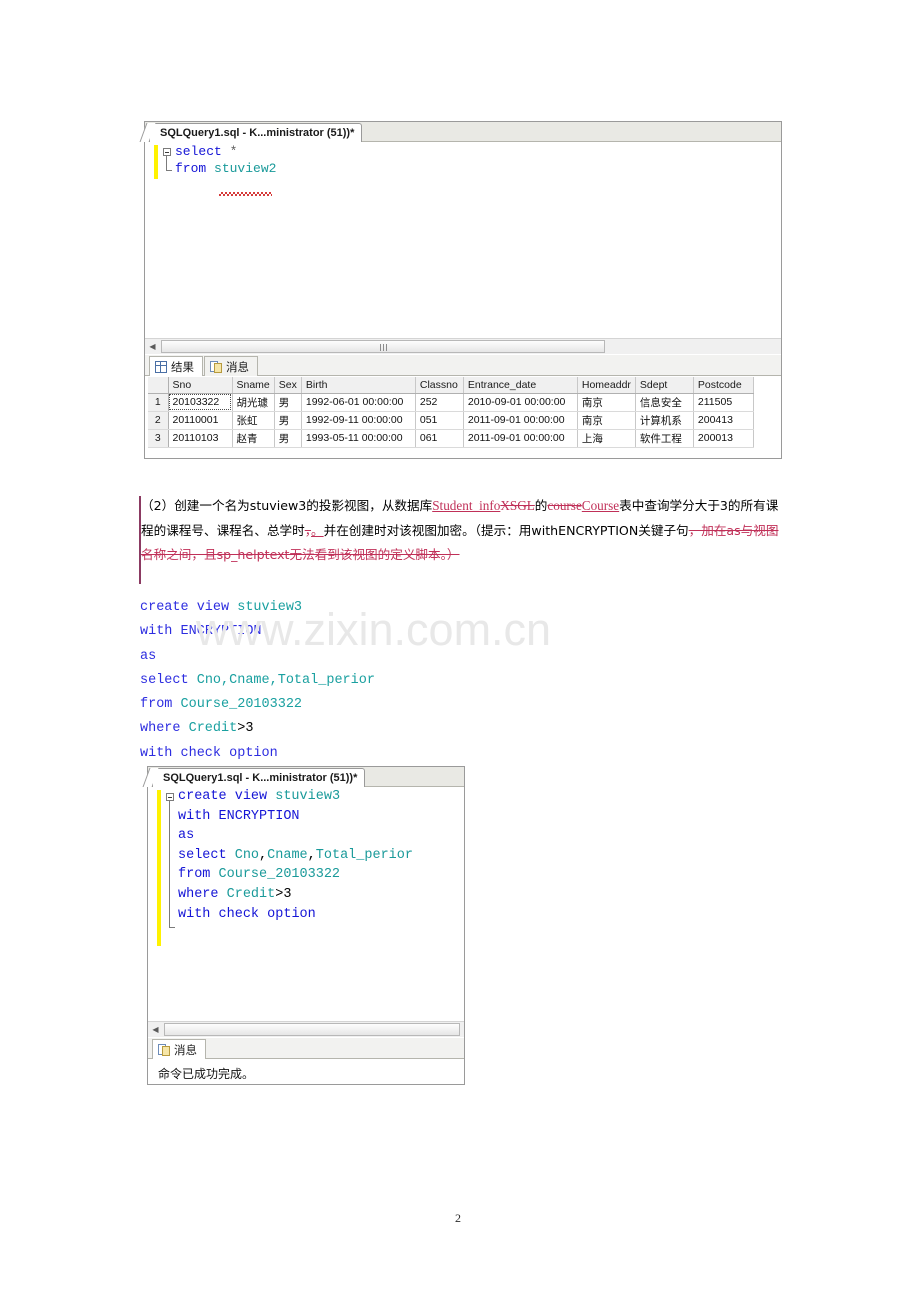  I want to click on grid-cell: 20110103, so click(200, 438).